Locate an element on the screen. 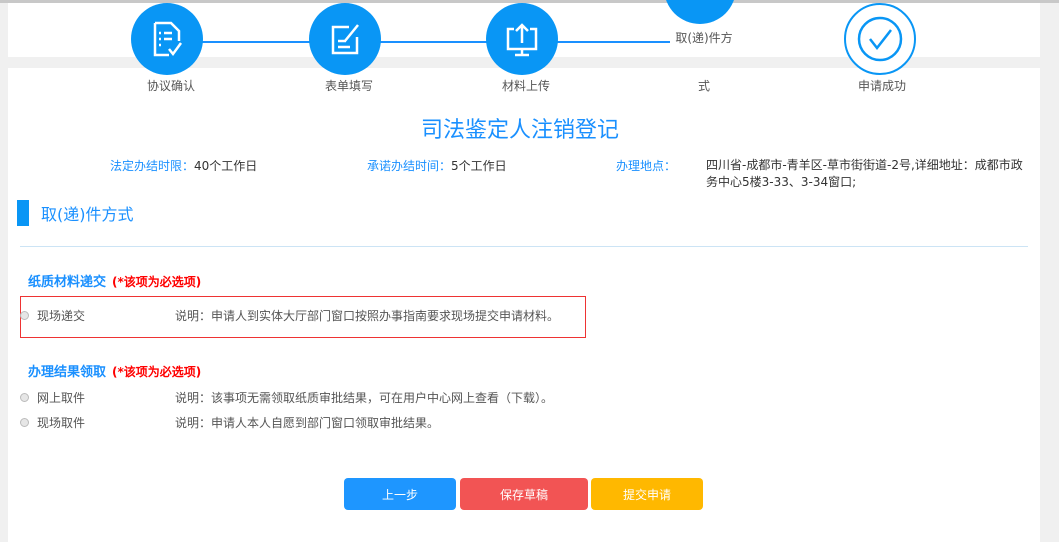 The height and width of the screenshot is (542, 1059). option-desc: 说明：该事项无需领取纸质审批结果，可在用户中心网上查看（下载）。 is located at coordinates (364, 397).